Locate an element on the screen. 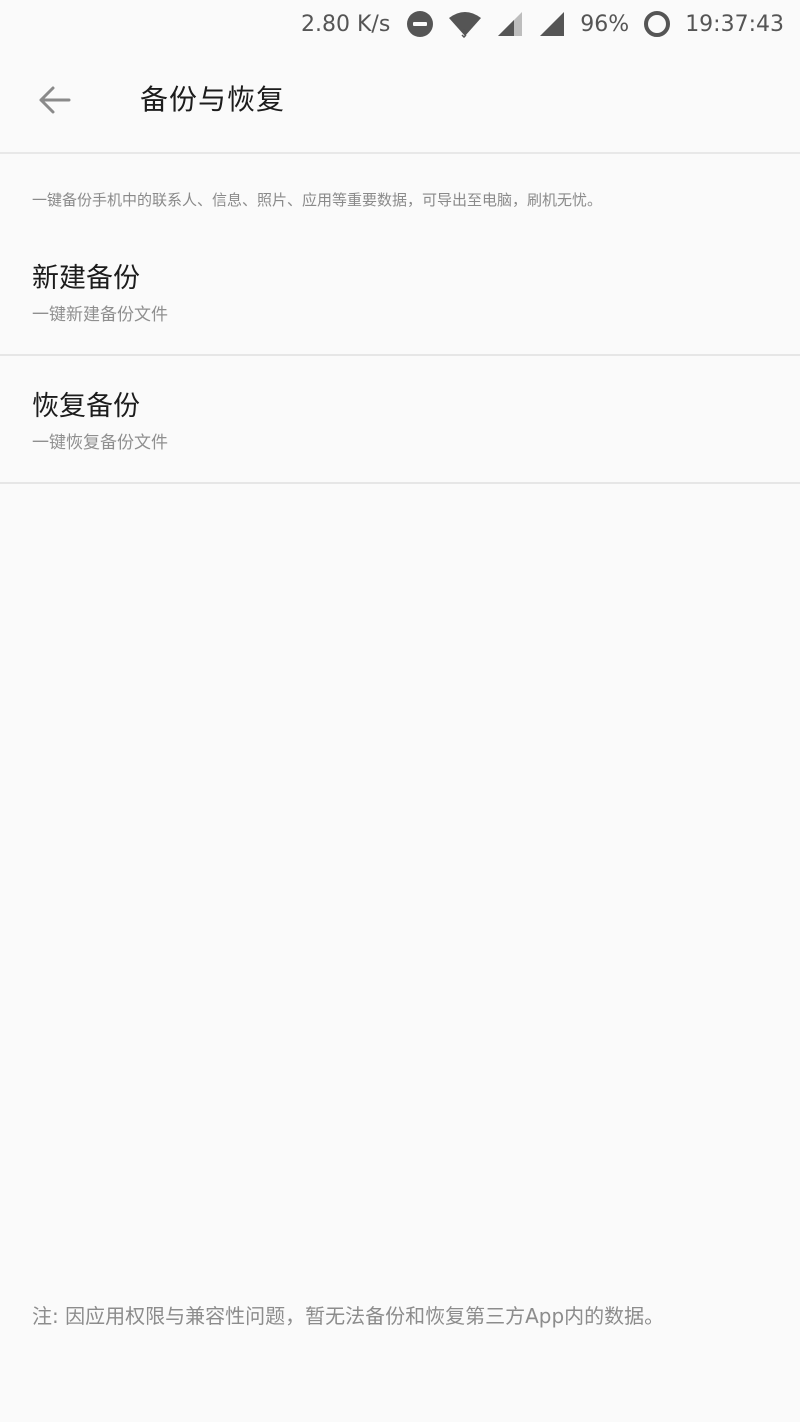  do-not-disturb-icon is located at coordinates (420, 24).